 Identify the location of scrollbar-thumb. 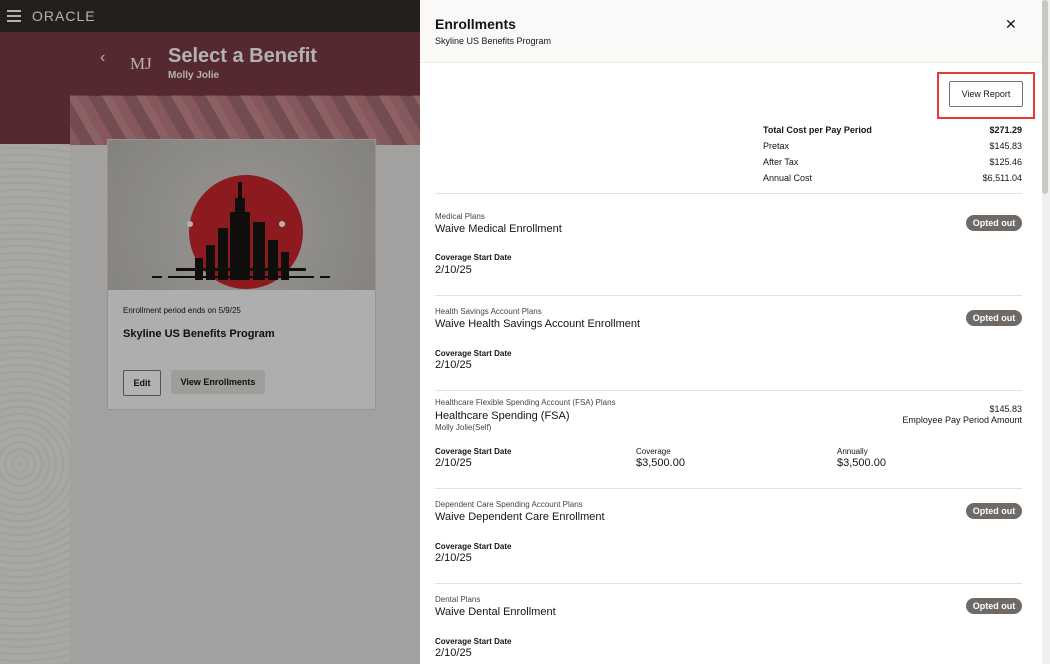
(1045, 97).